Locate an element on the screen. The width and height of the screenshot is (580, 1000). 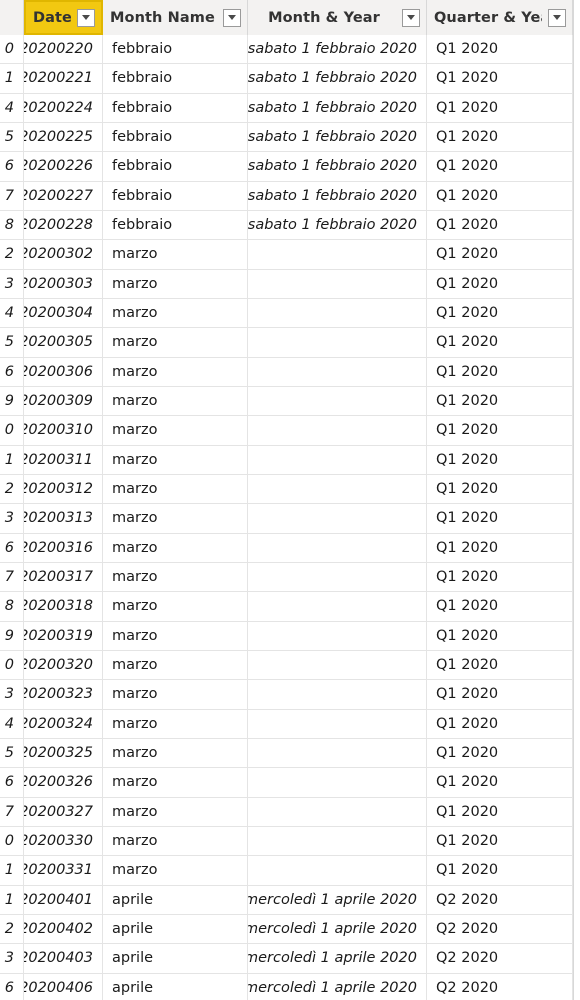
table-row: 0 20200330 marzo Q1 2020 is located at coordinates (290, 841).